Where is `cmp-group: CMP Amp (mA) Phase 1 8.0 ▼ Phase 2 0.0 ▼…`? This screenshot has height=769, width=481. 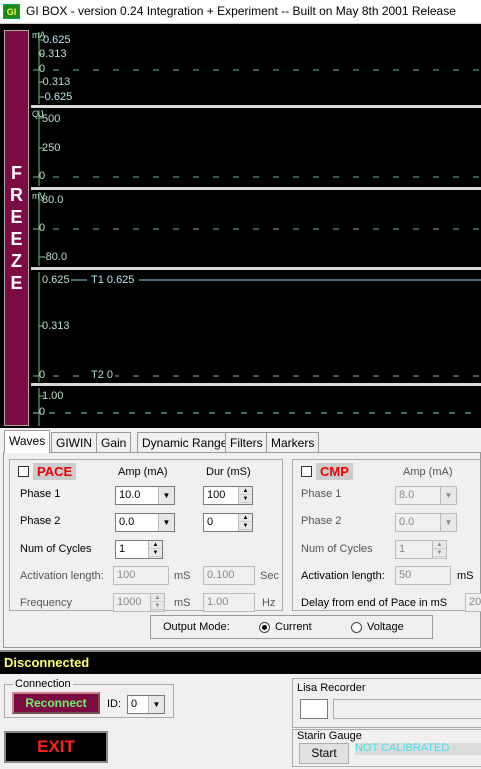
cmp-group: CMP Amp (mA) Phase 1 8.0 ▼ Phase 2 0.0 ▼… is located at coordinates (386, 535).